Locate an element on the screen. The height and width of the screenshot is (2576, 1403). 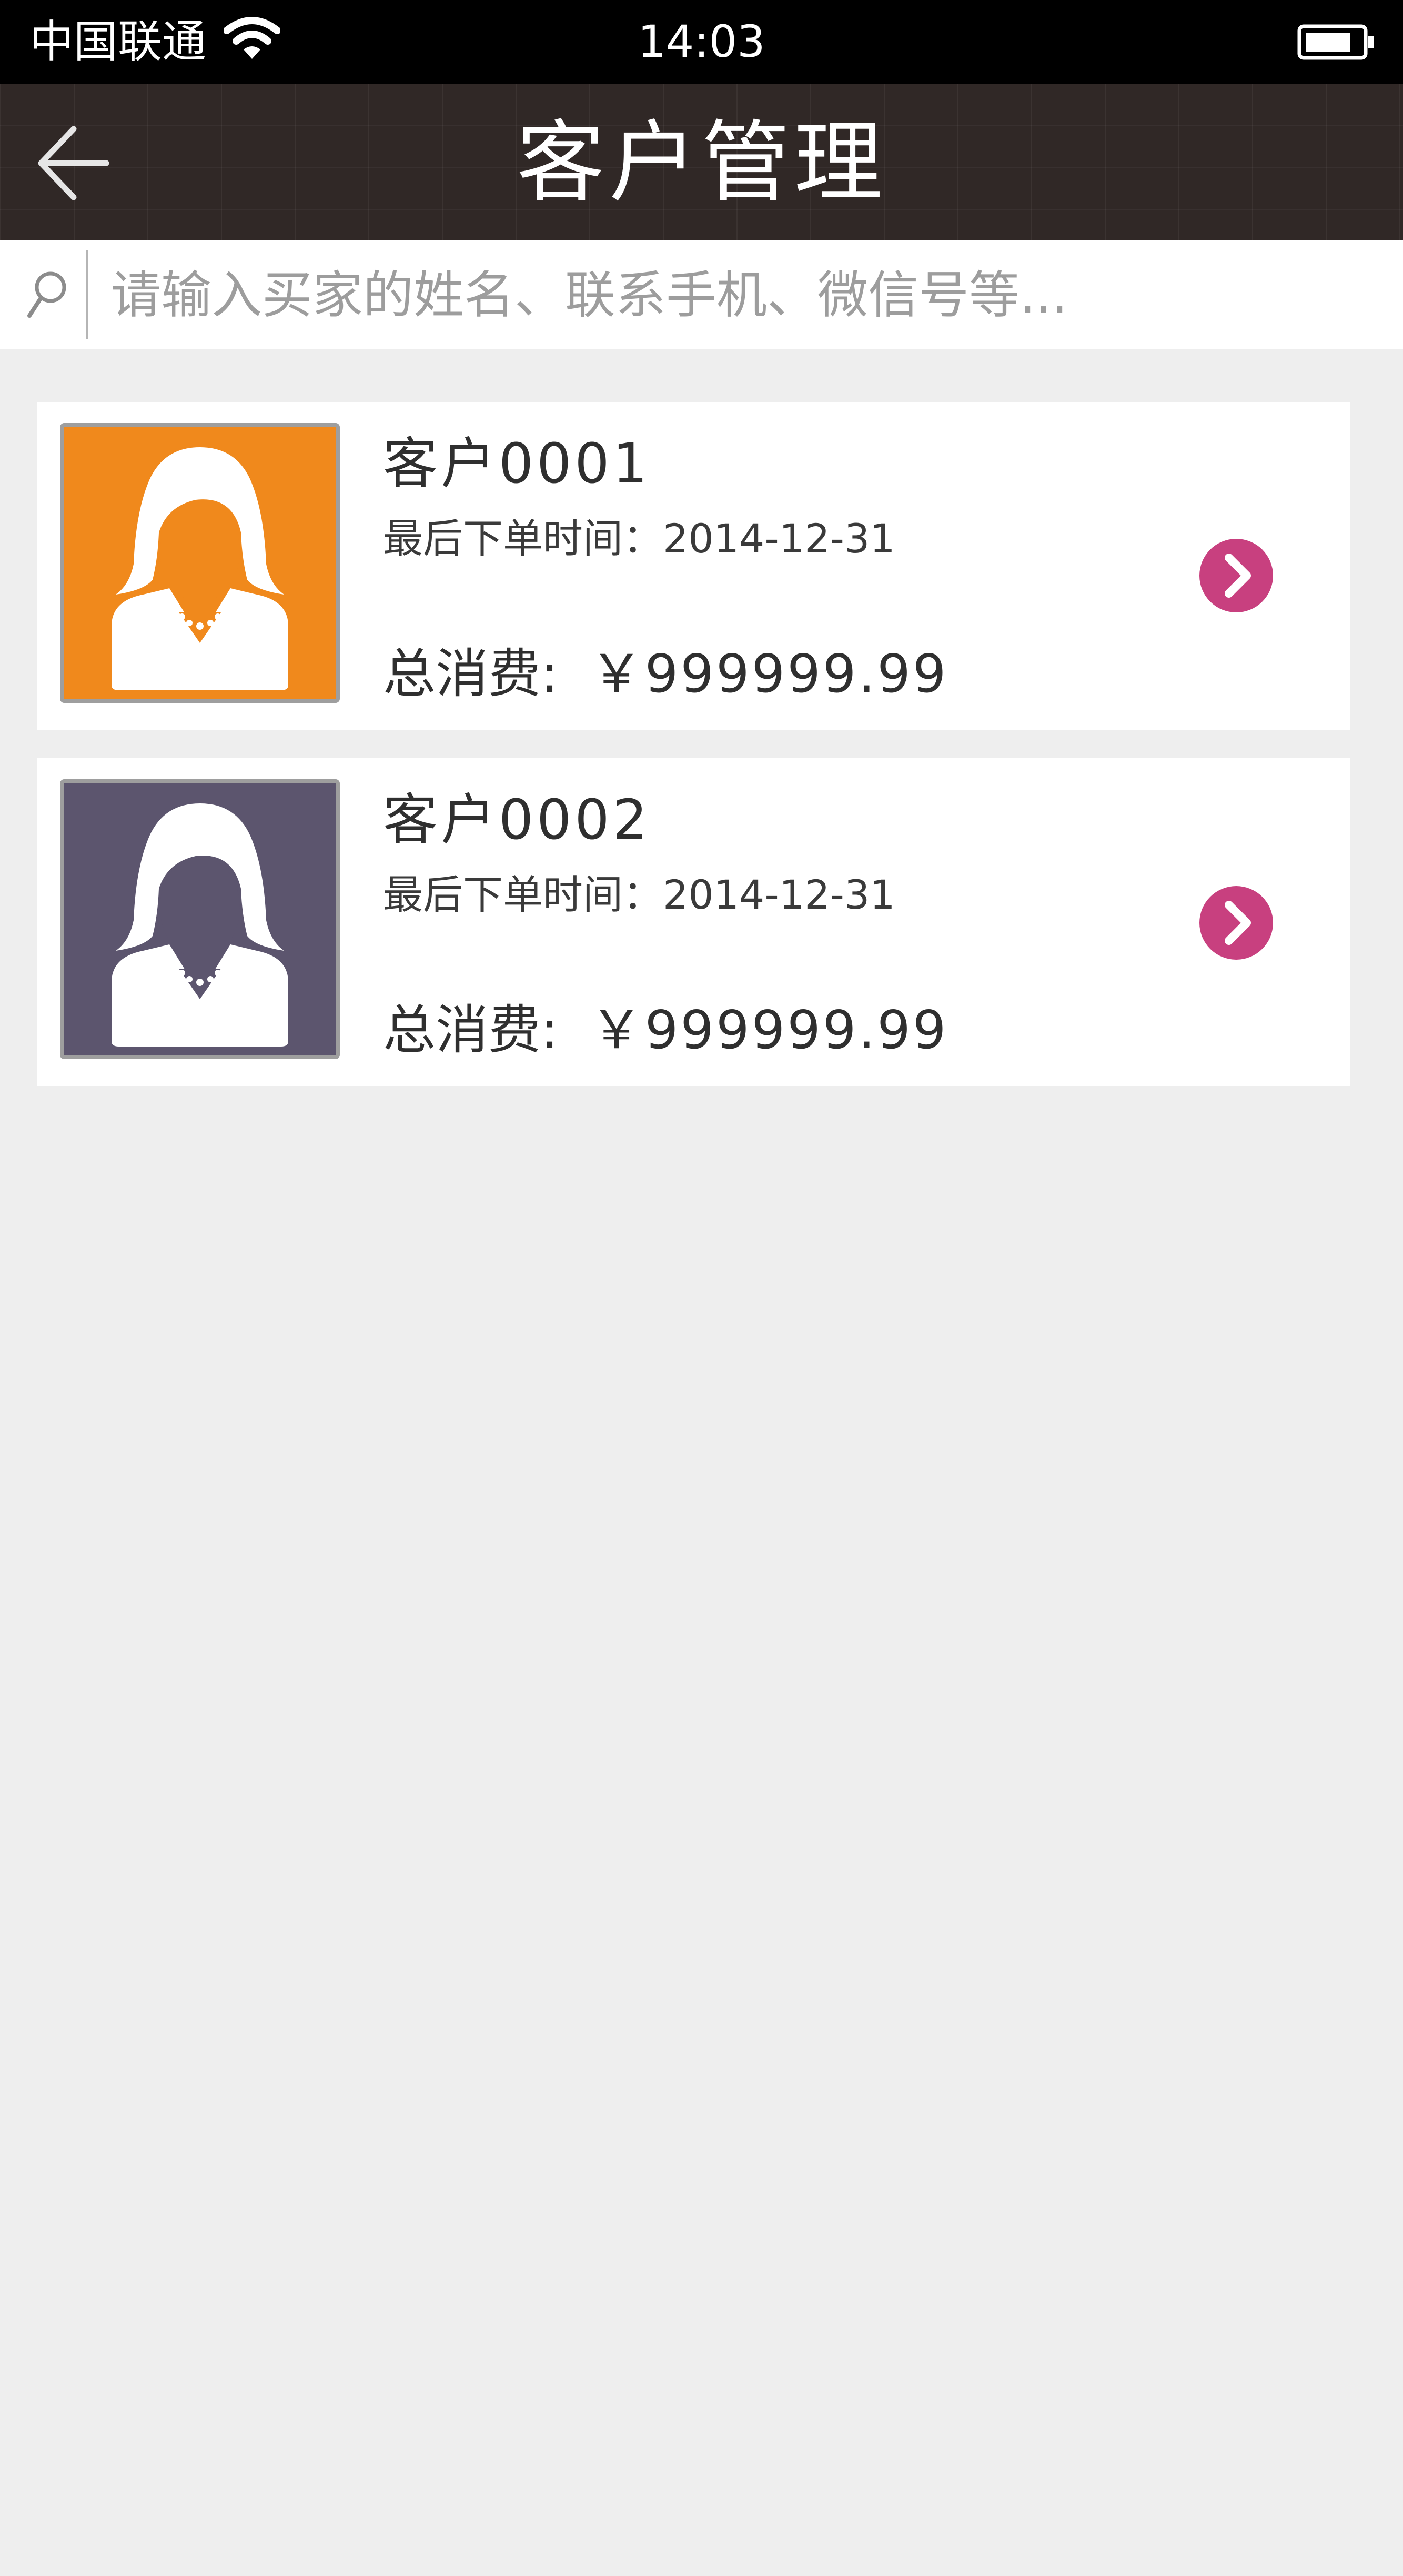
search-divider is located at coordinates (87, 295).